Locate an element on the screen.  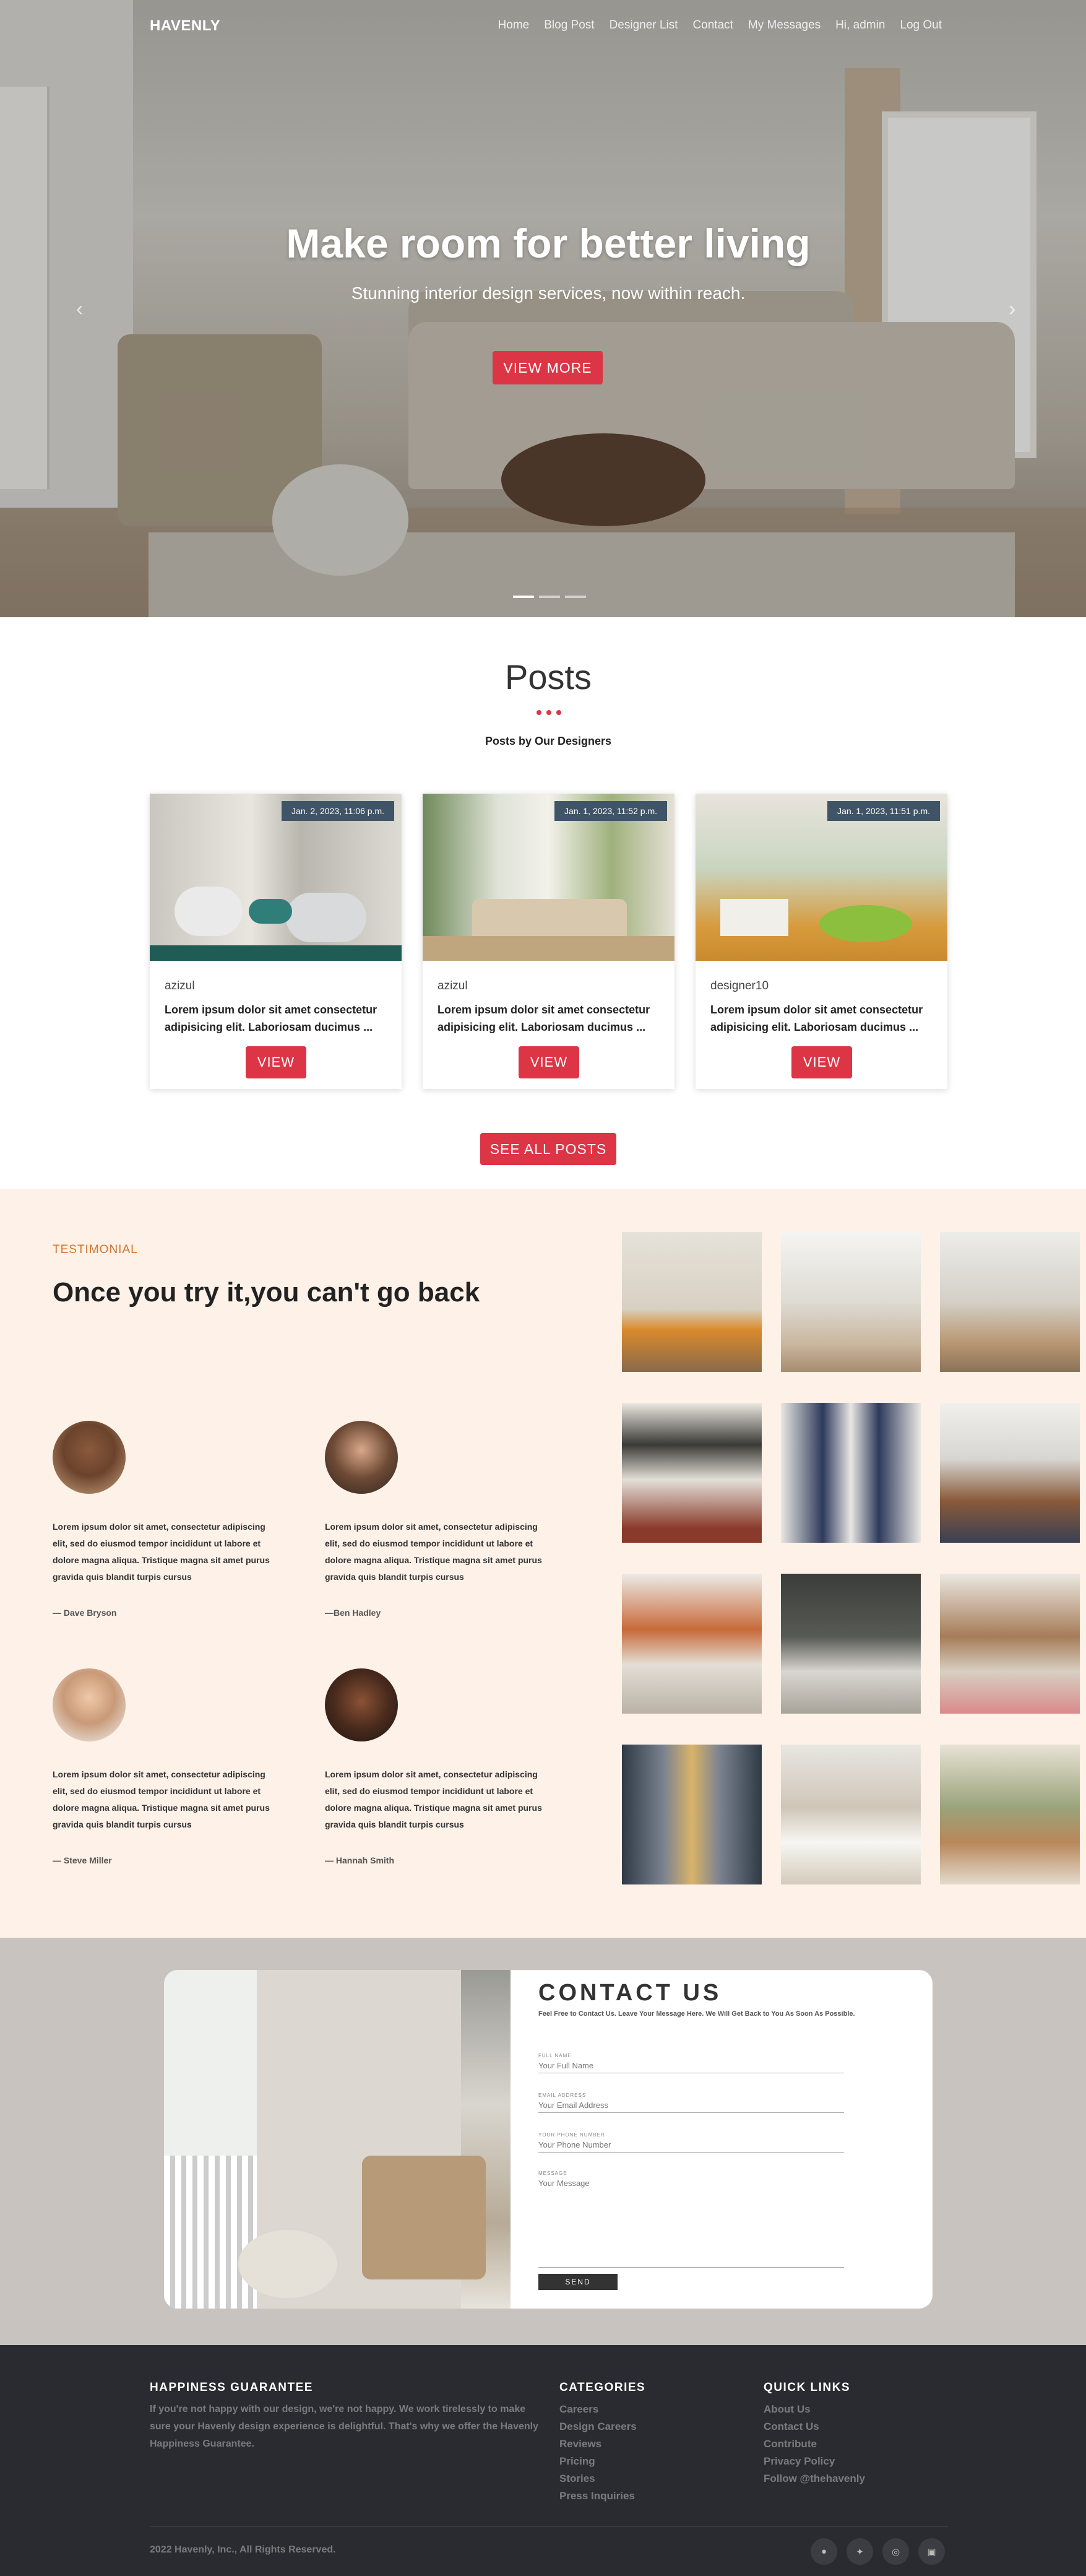
posts-title: Posts is located at coordinates (548, 676).